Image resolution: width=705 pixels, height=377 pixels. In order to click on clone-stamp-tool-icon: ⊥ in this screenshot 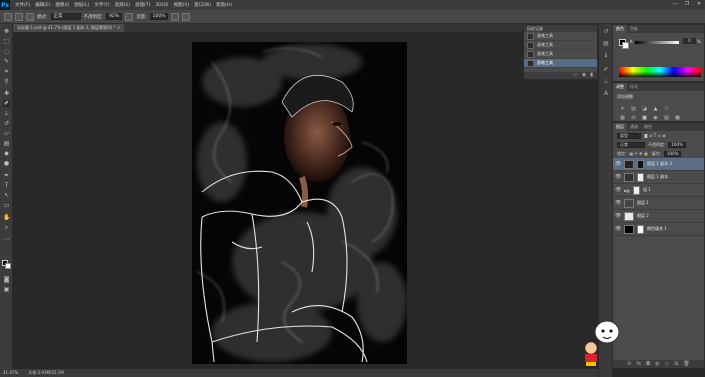, I will do `click(6, 113)`.